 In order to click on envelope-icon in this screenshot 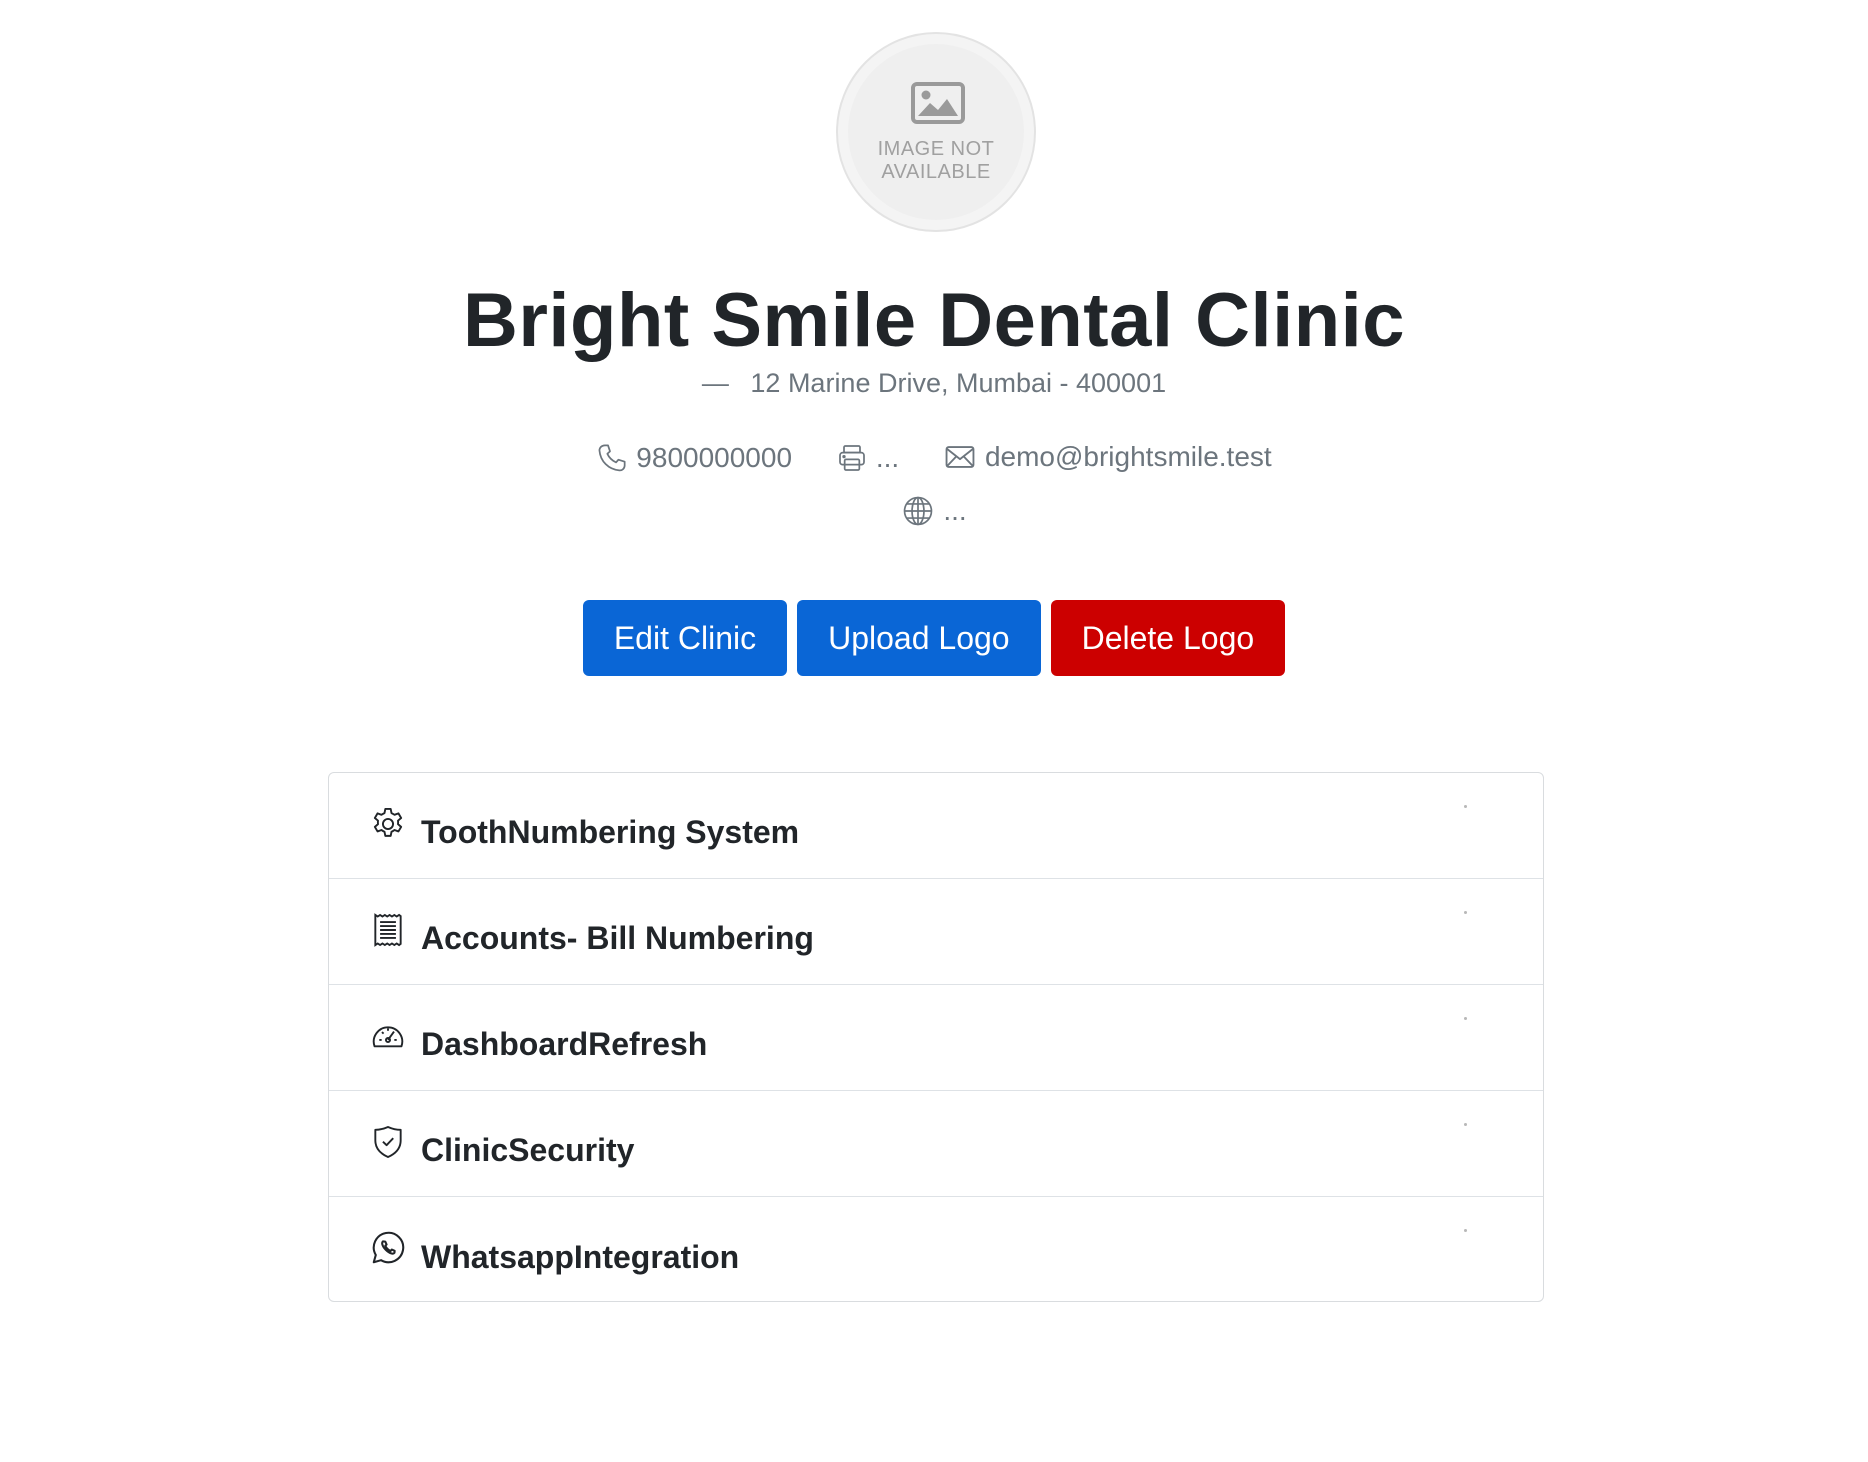, I will do `click(960, 457)`.